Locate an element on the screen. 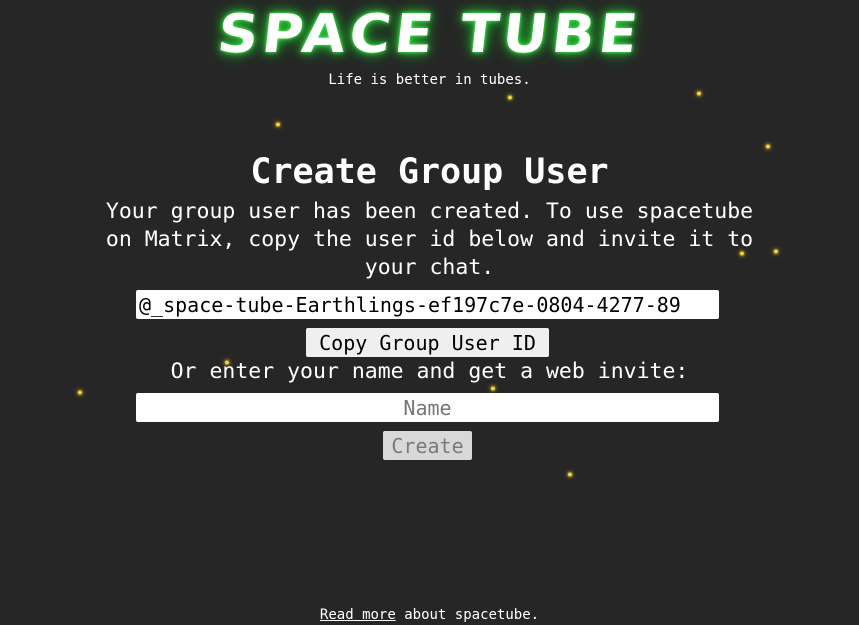  web-invite-prompt: Or enter your name and get a web invite: is located at coordinates (429, 371).